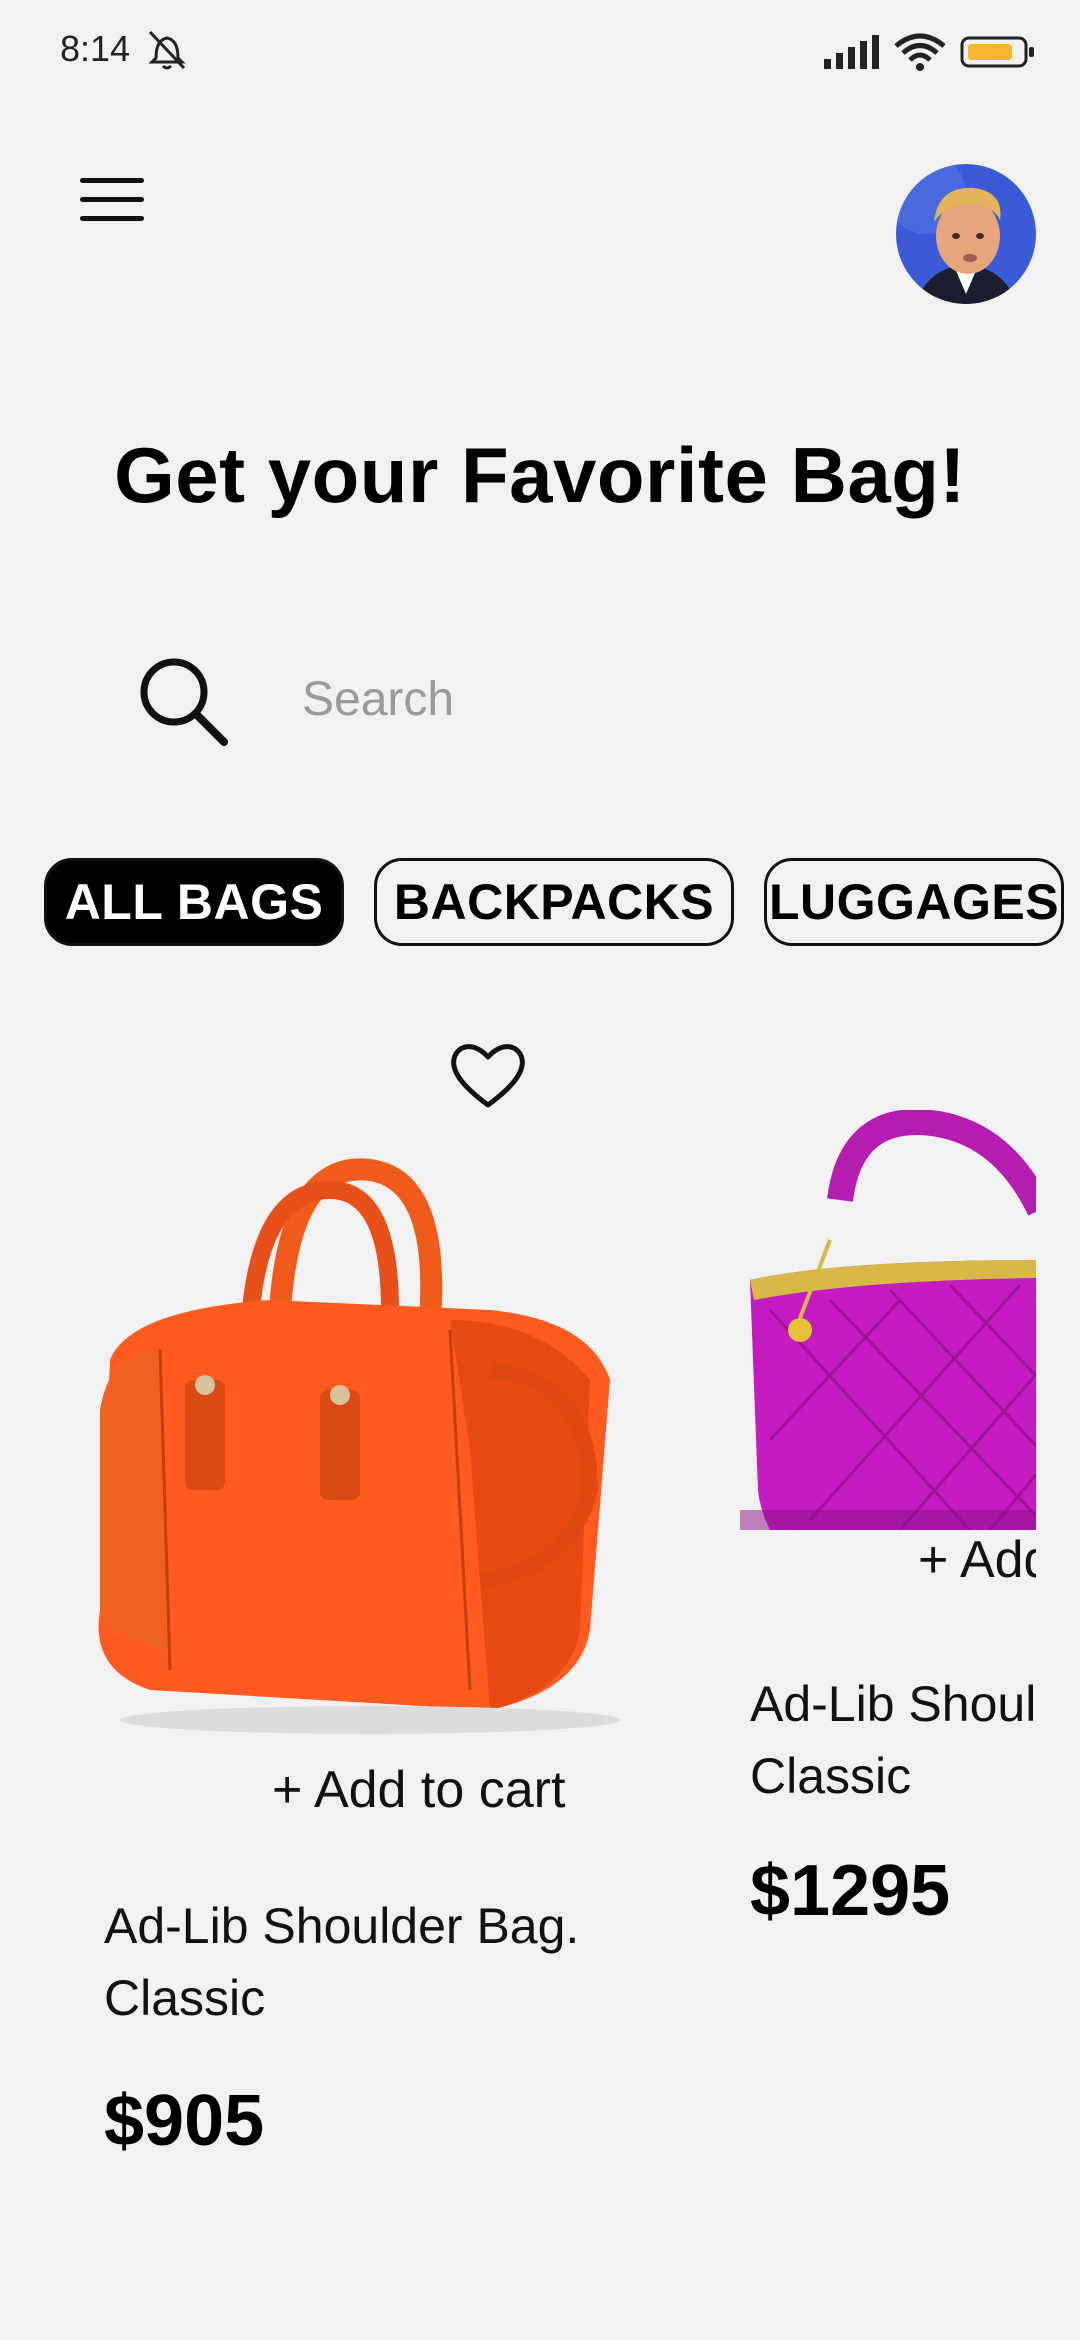 The width and height of the screenshot is (1080, 2340). Describe the element at coordinates (180, 698) in the screenshot. I see `search-icon` at that location.